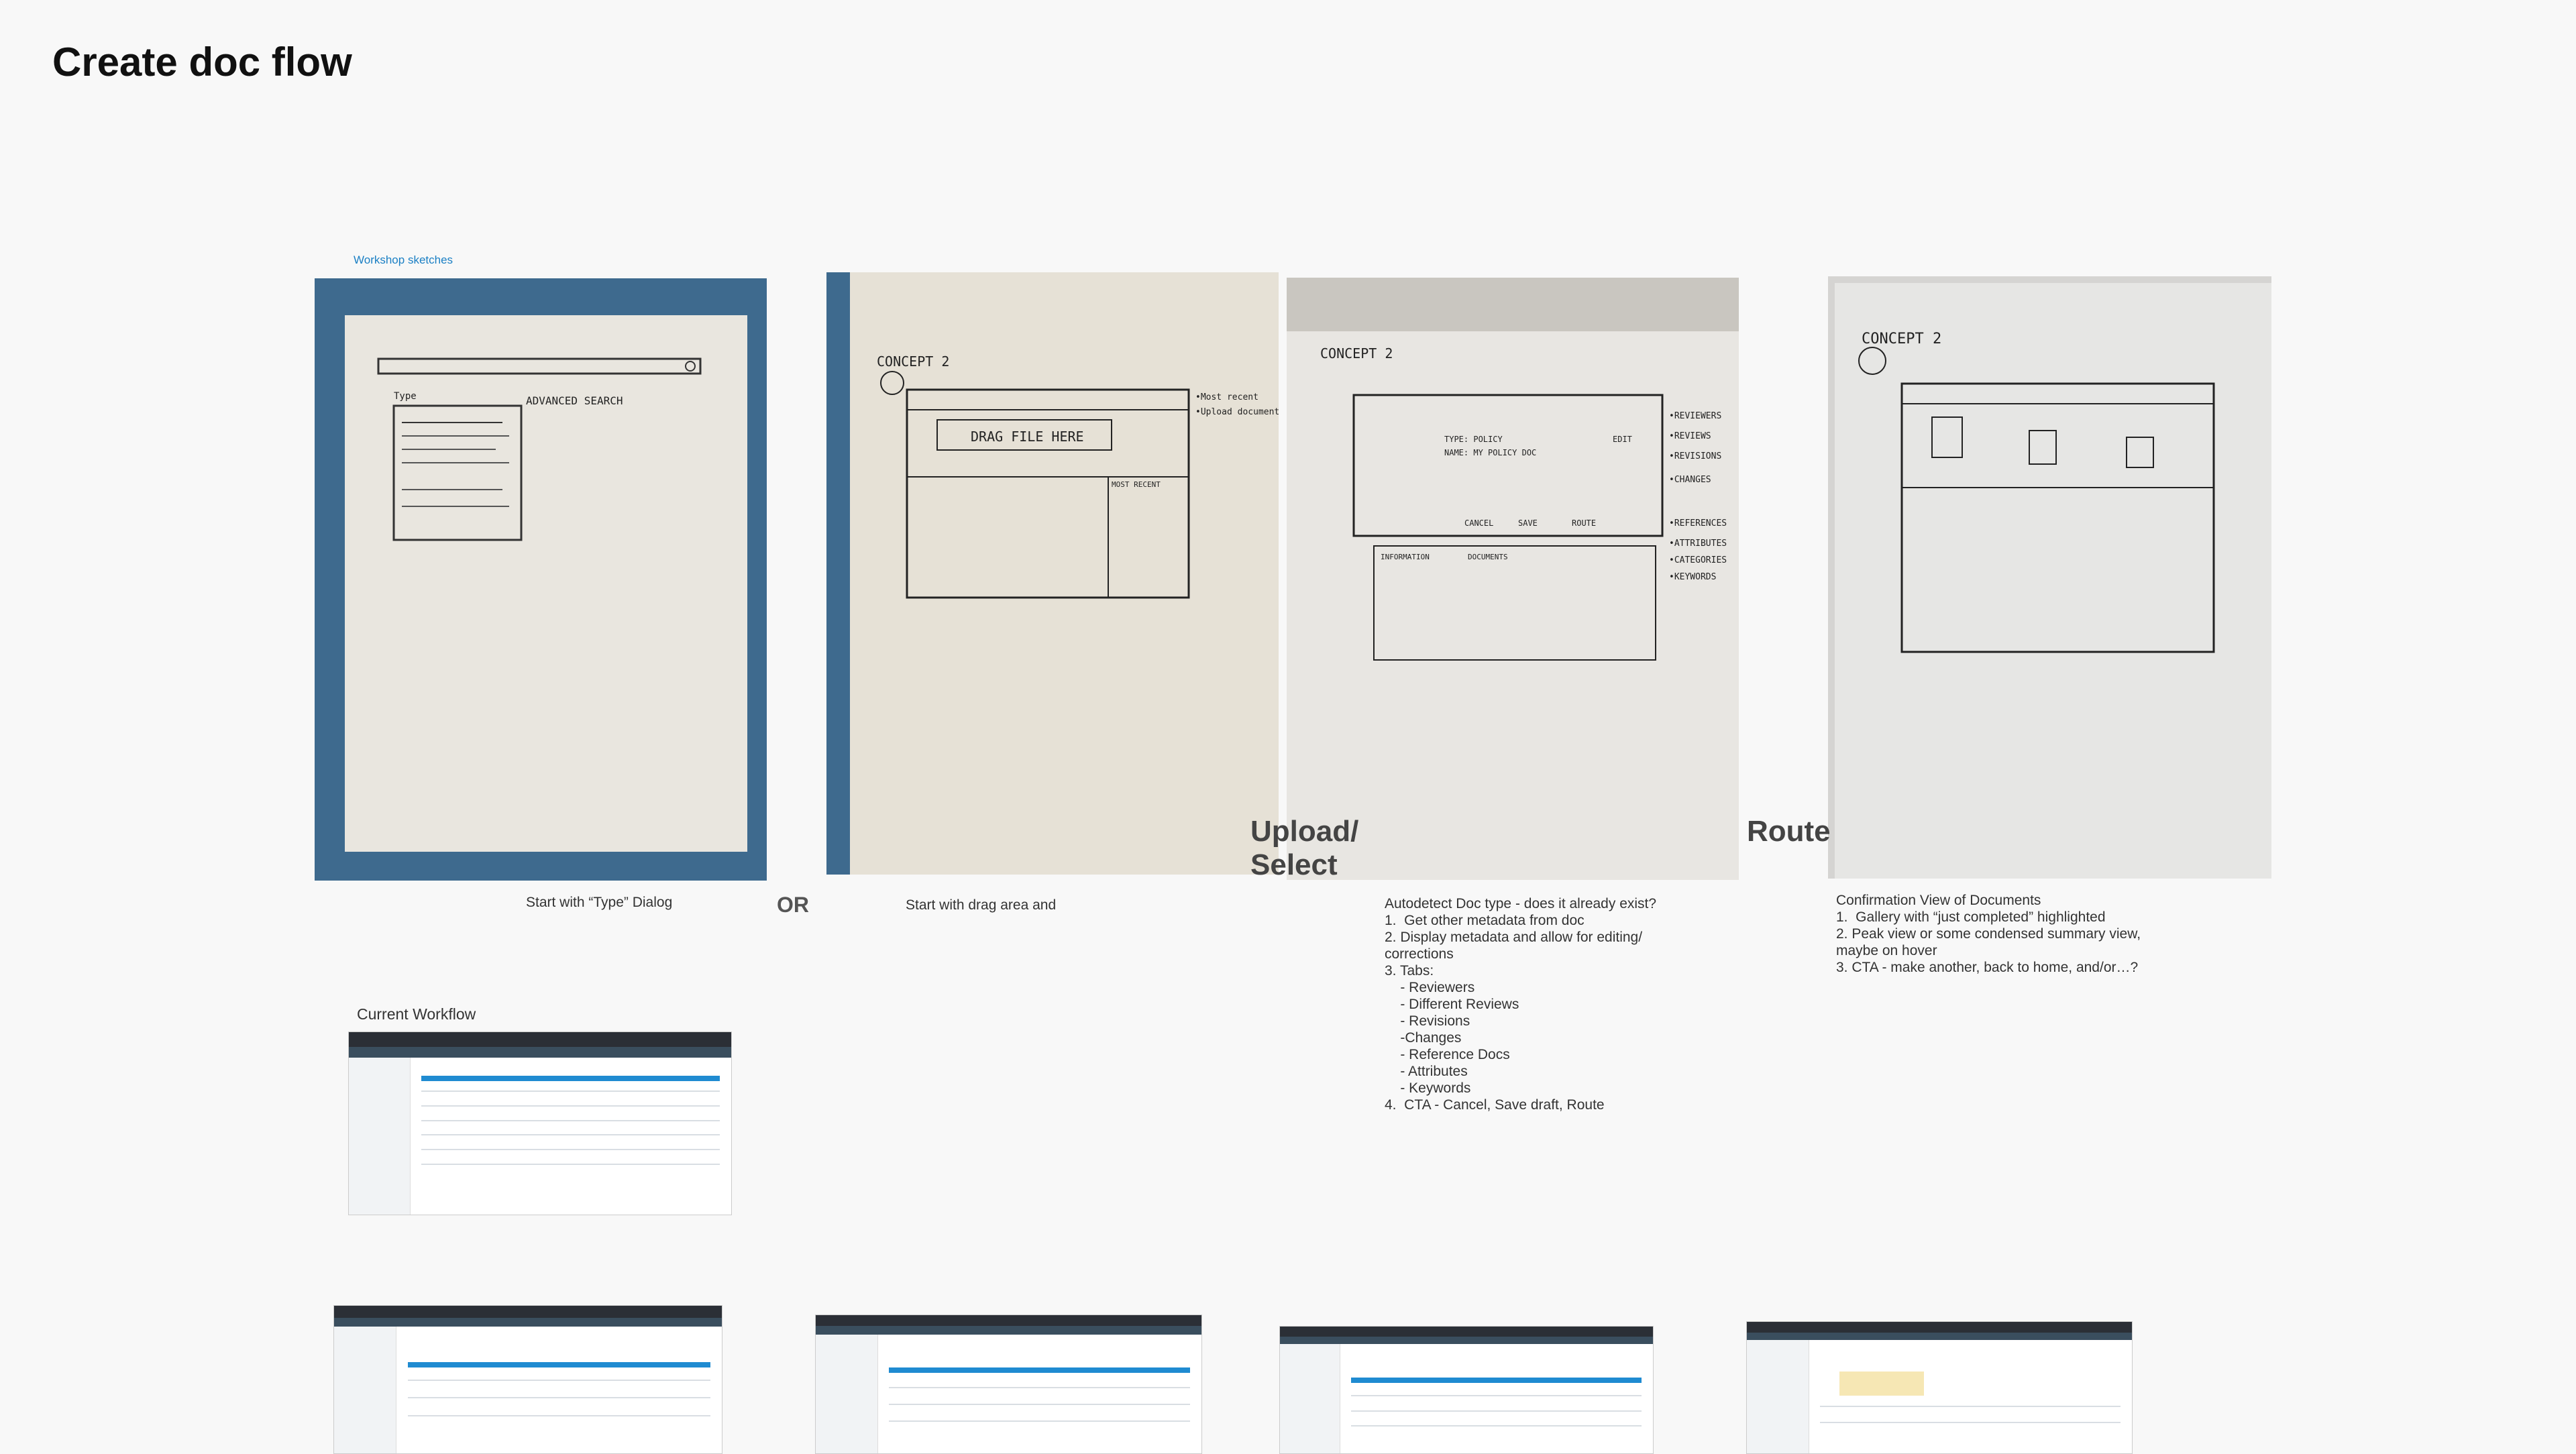 This screenshot has height=1454, width=2576. I want to click on sketch-photo-route: CONCEPT 2, so click(2049, 577).